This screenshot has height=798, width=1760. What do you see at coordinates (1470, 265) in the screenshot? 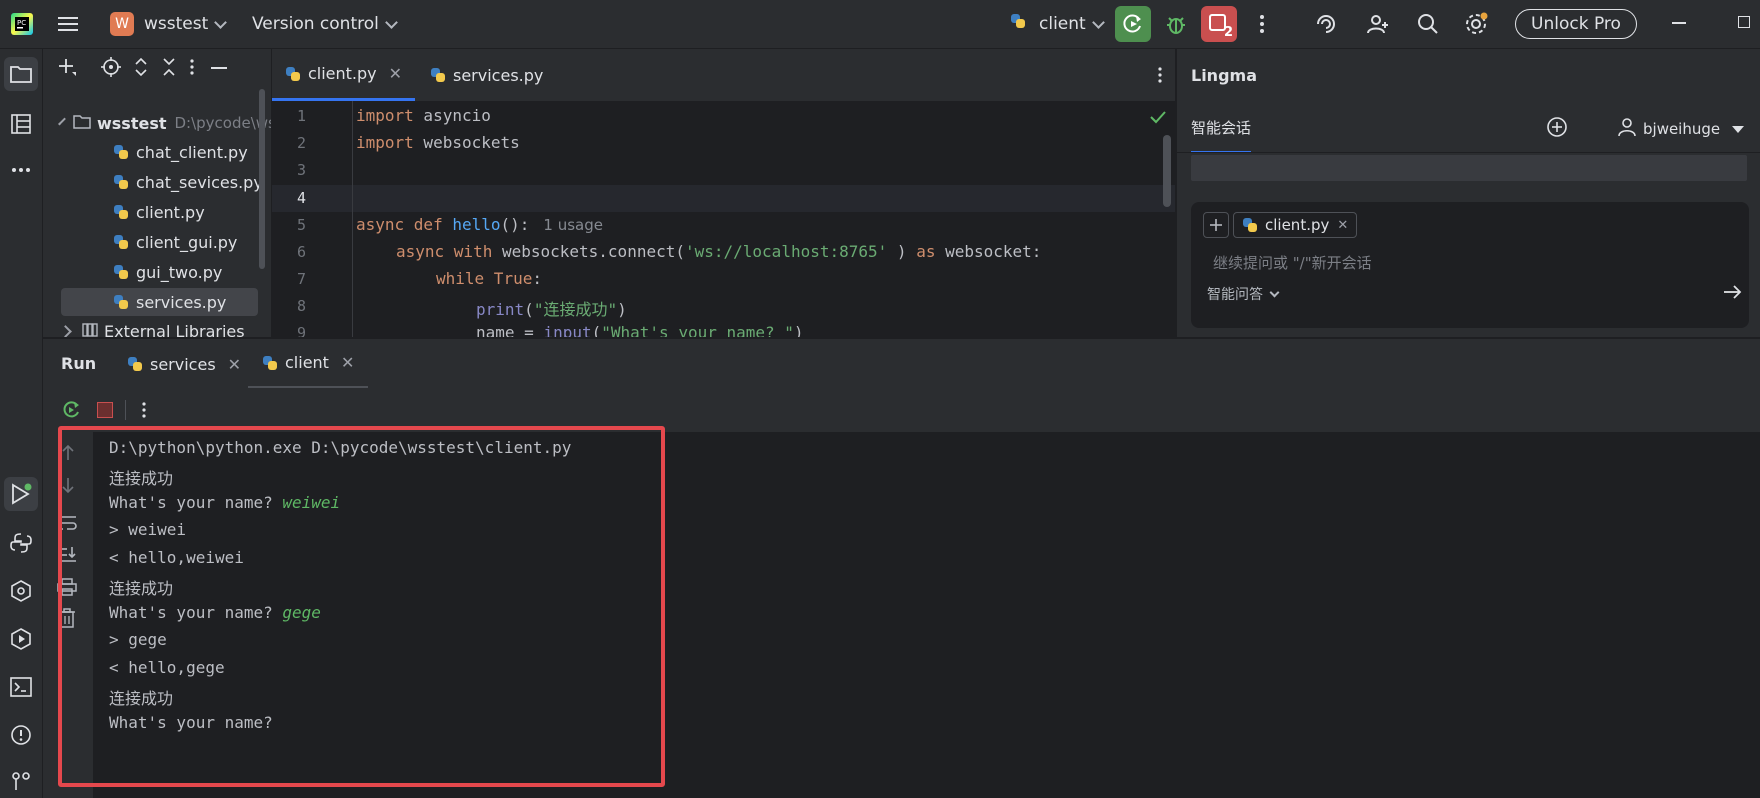
I see `chat-input-box: client.py ✕ 继续提问或 "/"新开会话 智能问答` at bounding box center [1470, 265].